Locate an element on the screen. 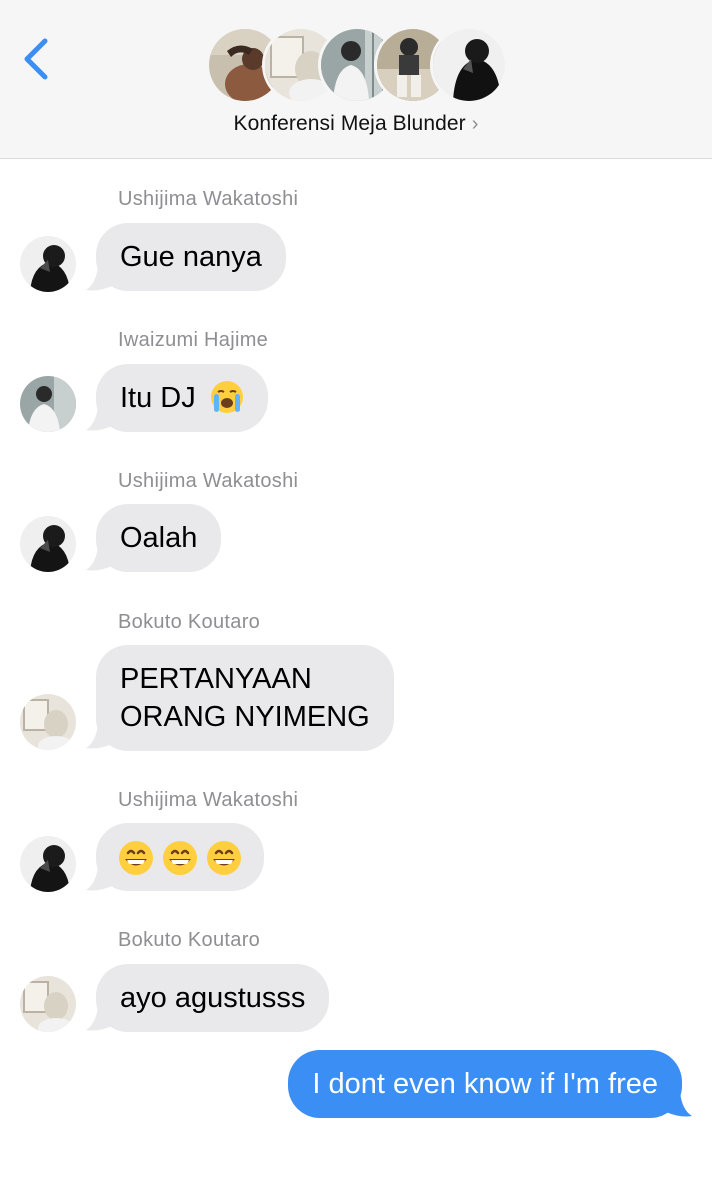 The image size is (712, 1200). message-text: ayo agustusss is located at coordinates (213, 998).